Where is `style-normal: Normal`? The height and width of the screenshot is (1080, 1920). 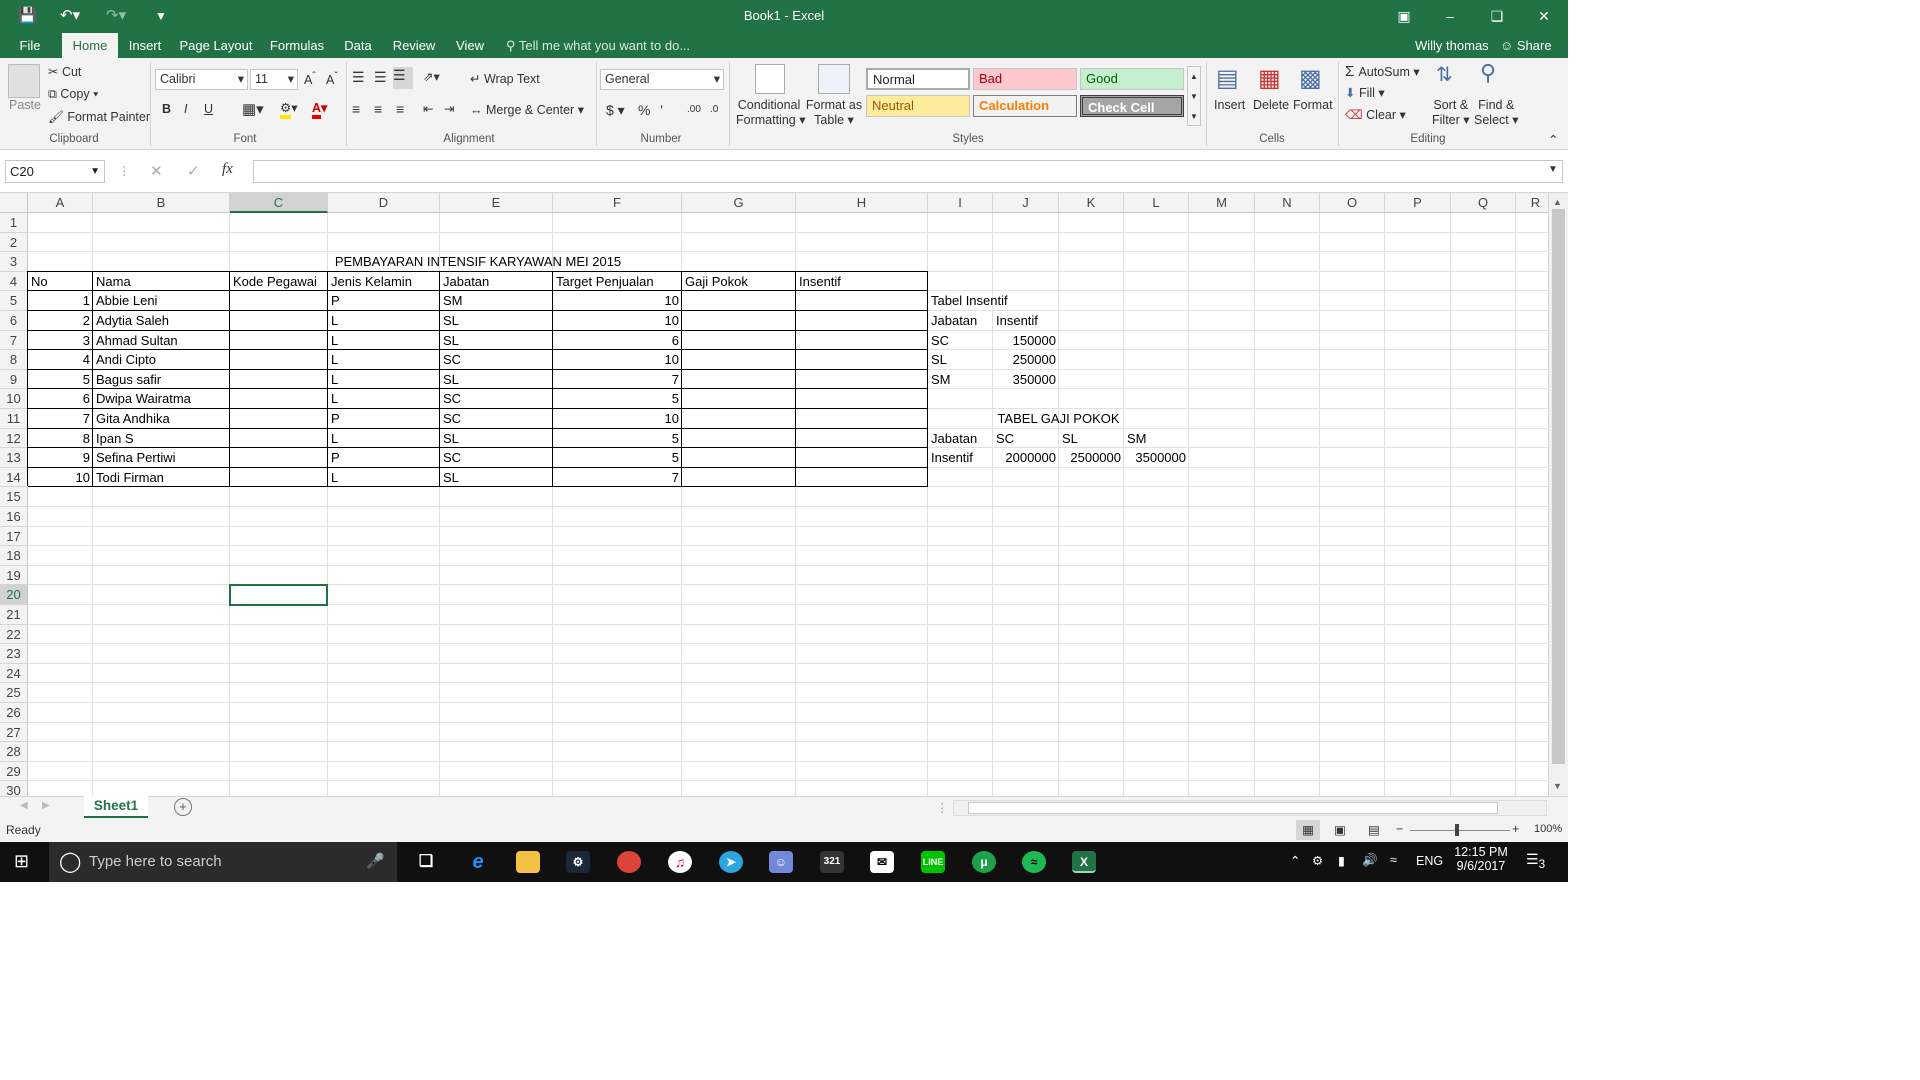
style-normal: Normal is located at coordinates (918, 79).